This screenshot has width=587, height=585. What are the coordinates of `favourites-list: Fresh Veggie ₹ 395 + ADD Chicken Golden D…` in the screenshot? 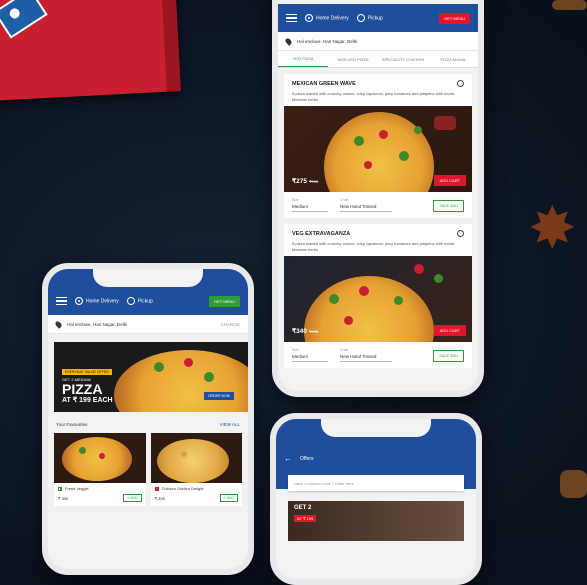 It's located at (148, 469).